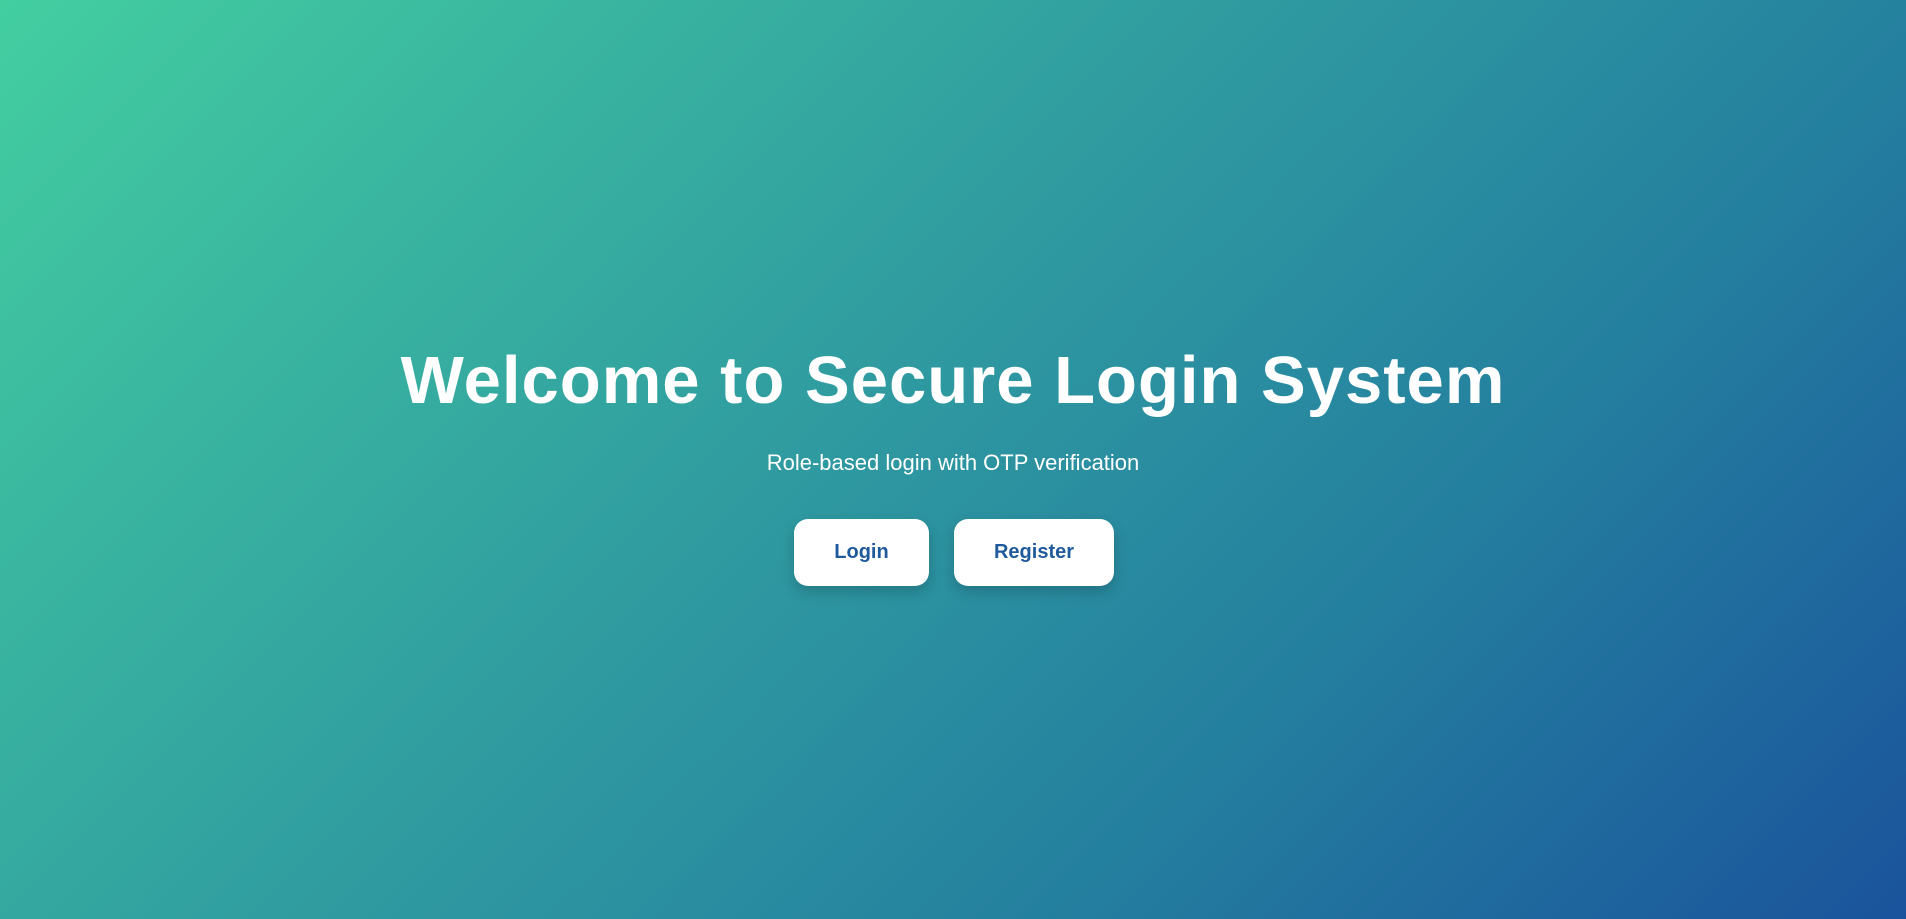 This screenshot has height=919, width=1906. I want to click on page-subtitle: Role-based login with OTP verification, so click(953, 462).